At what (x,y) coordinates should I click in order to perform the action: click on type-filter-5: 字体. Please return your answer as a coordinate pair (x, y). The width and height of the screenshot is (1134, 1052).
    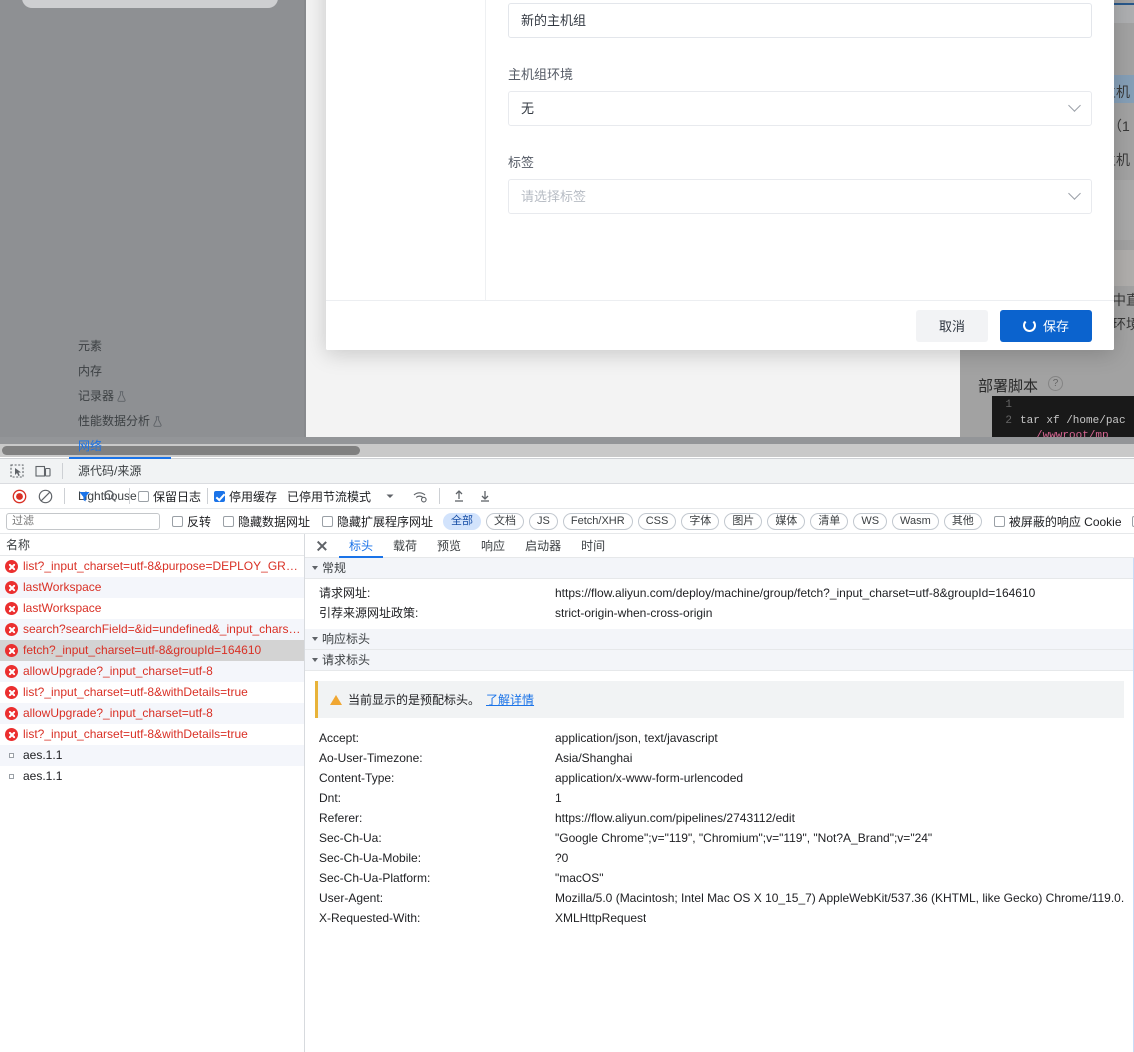
    Looking at the image, I should click on (700, 521).